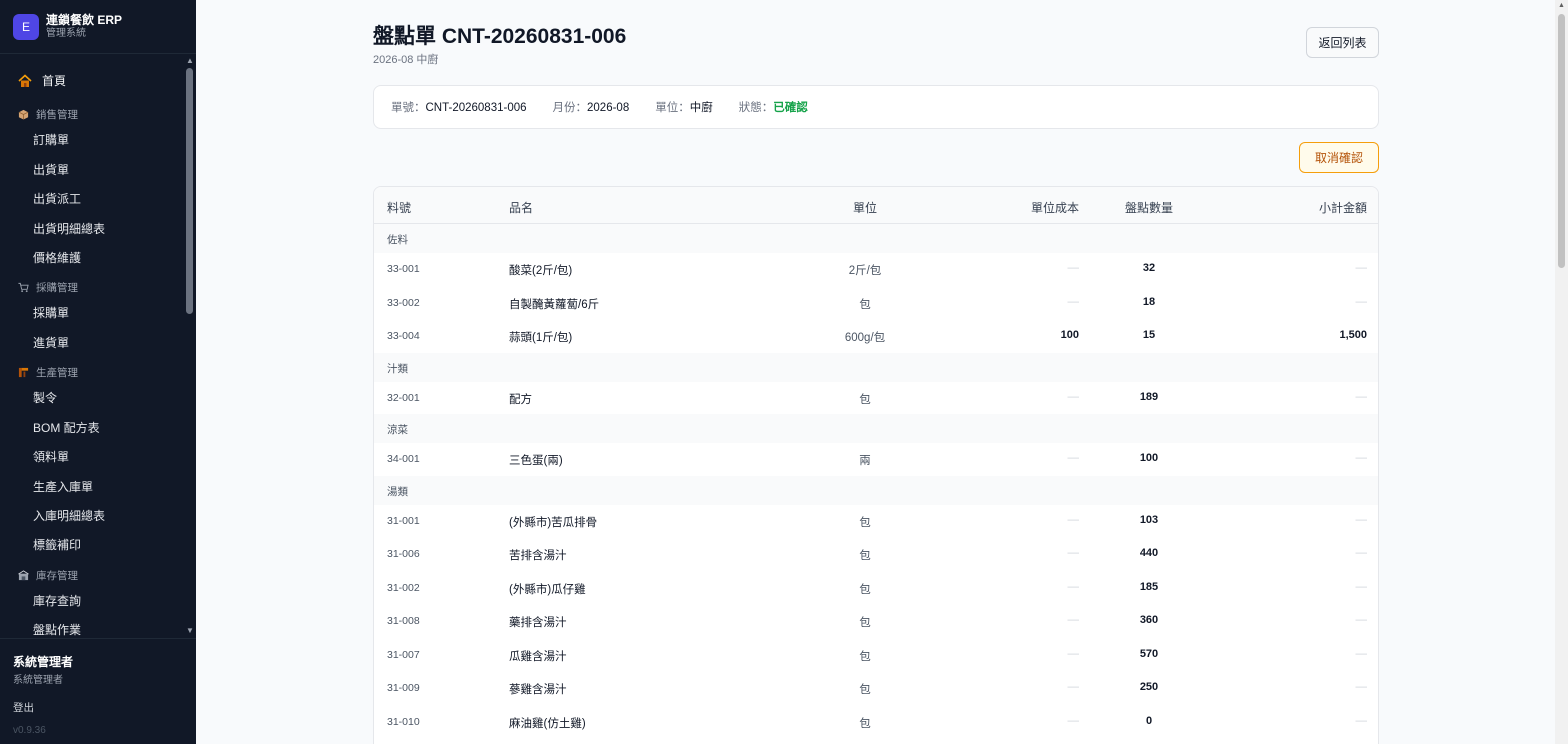 This screenshot has width=1568, height=744. I want to click on app-version: v0.9.36, so click(29, 730).